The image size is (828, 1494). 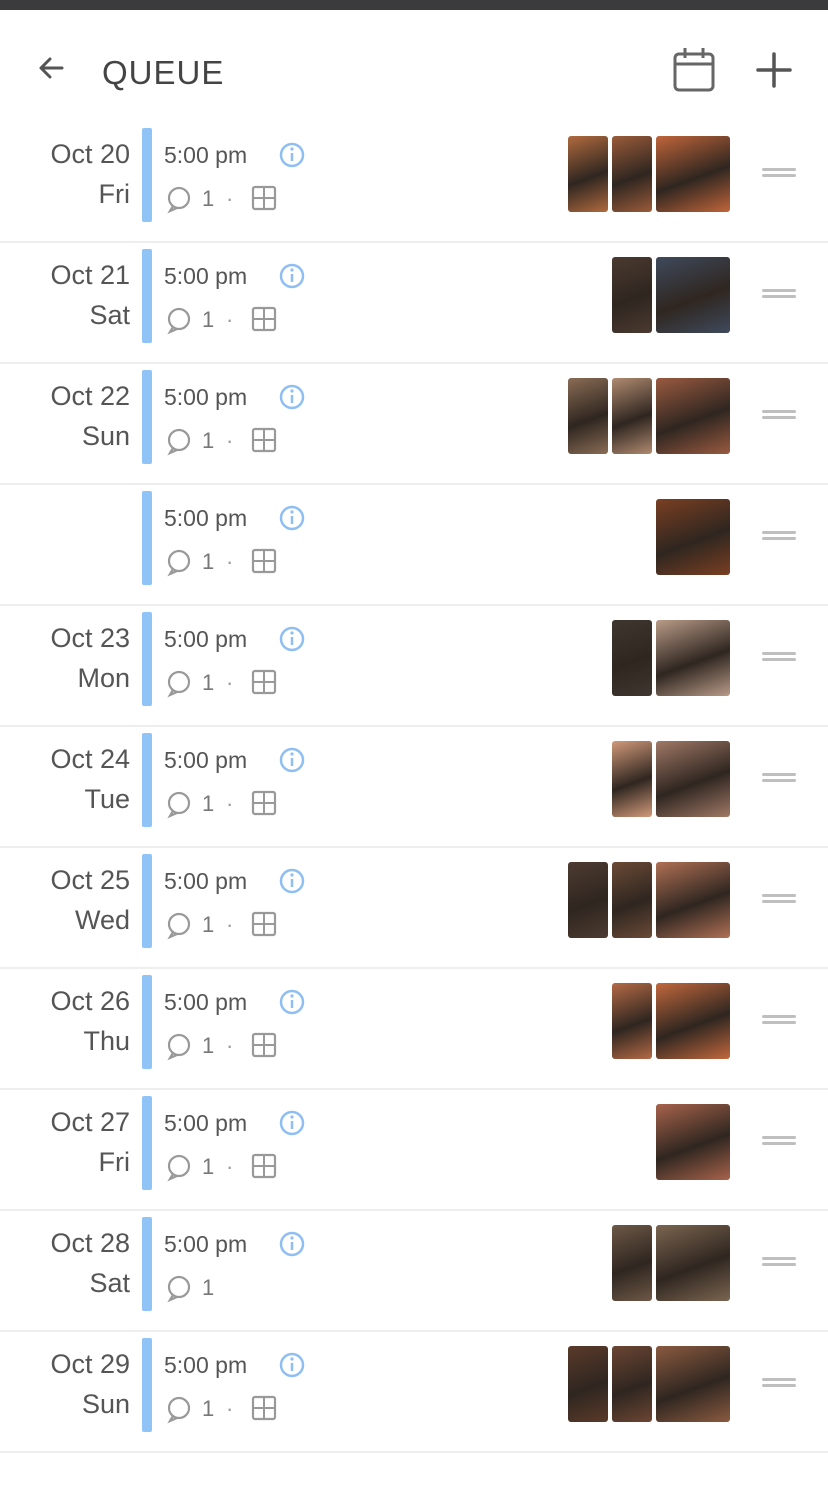 I want to click on row-month-day: Oct 27, so click(x=90, y=1122).